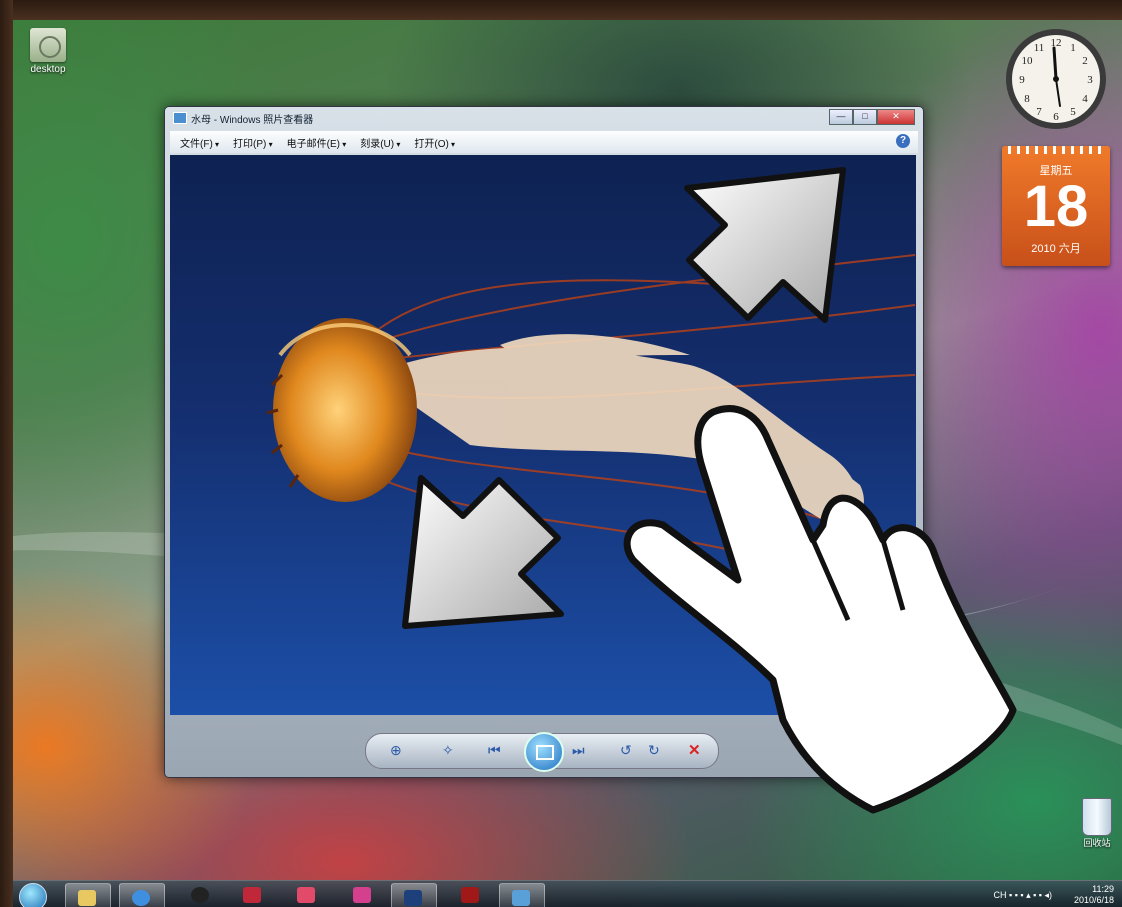 The width and height of the screenshot is (1122, 907). I want to click on tray-date: 2010/6/18, so click(1093, 900).